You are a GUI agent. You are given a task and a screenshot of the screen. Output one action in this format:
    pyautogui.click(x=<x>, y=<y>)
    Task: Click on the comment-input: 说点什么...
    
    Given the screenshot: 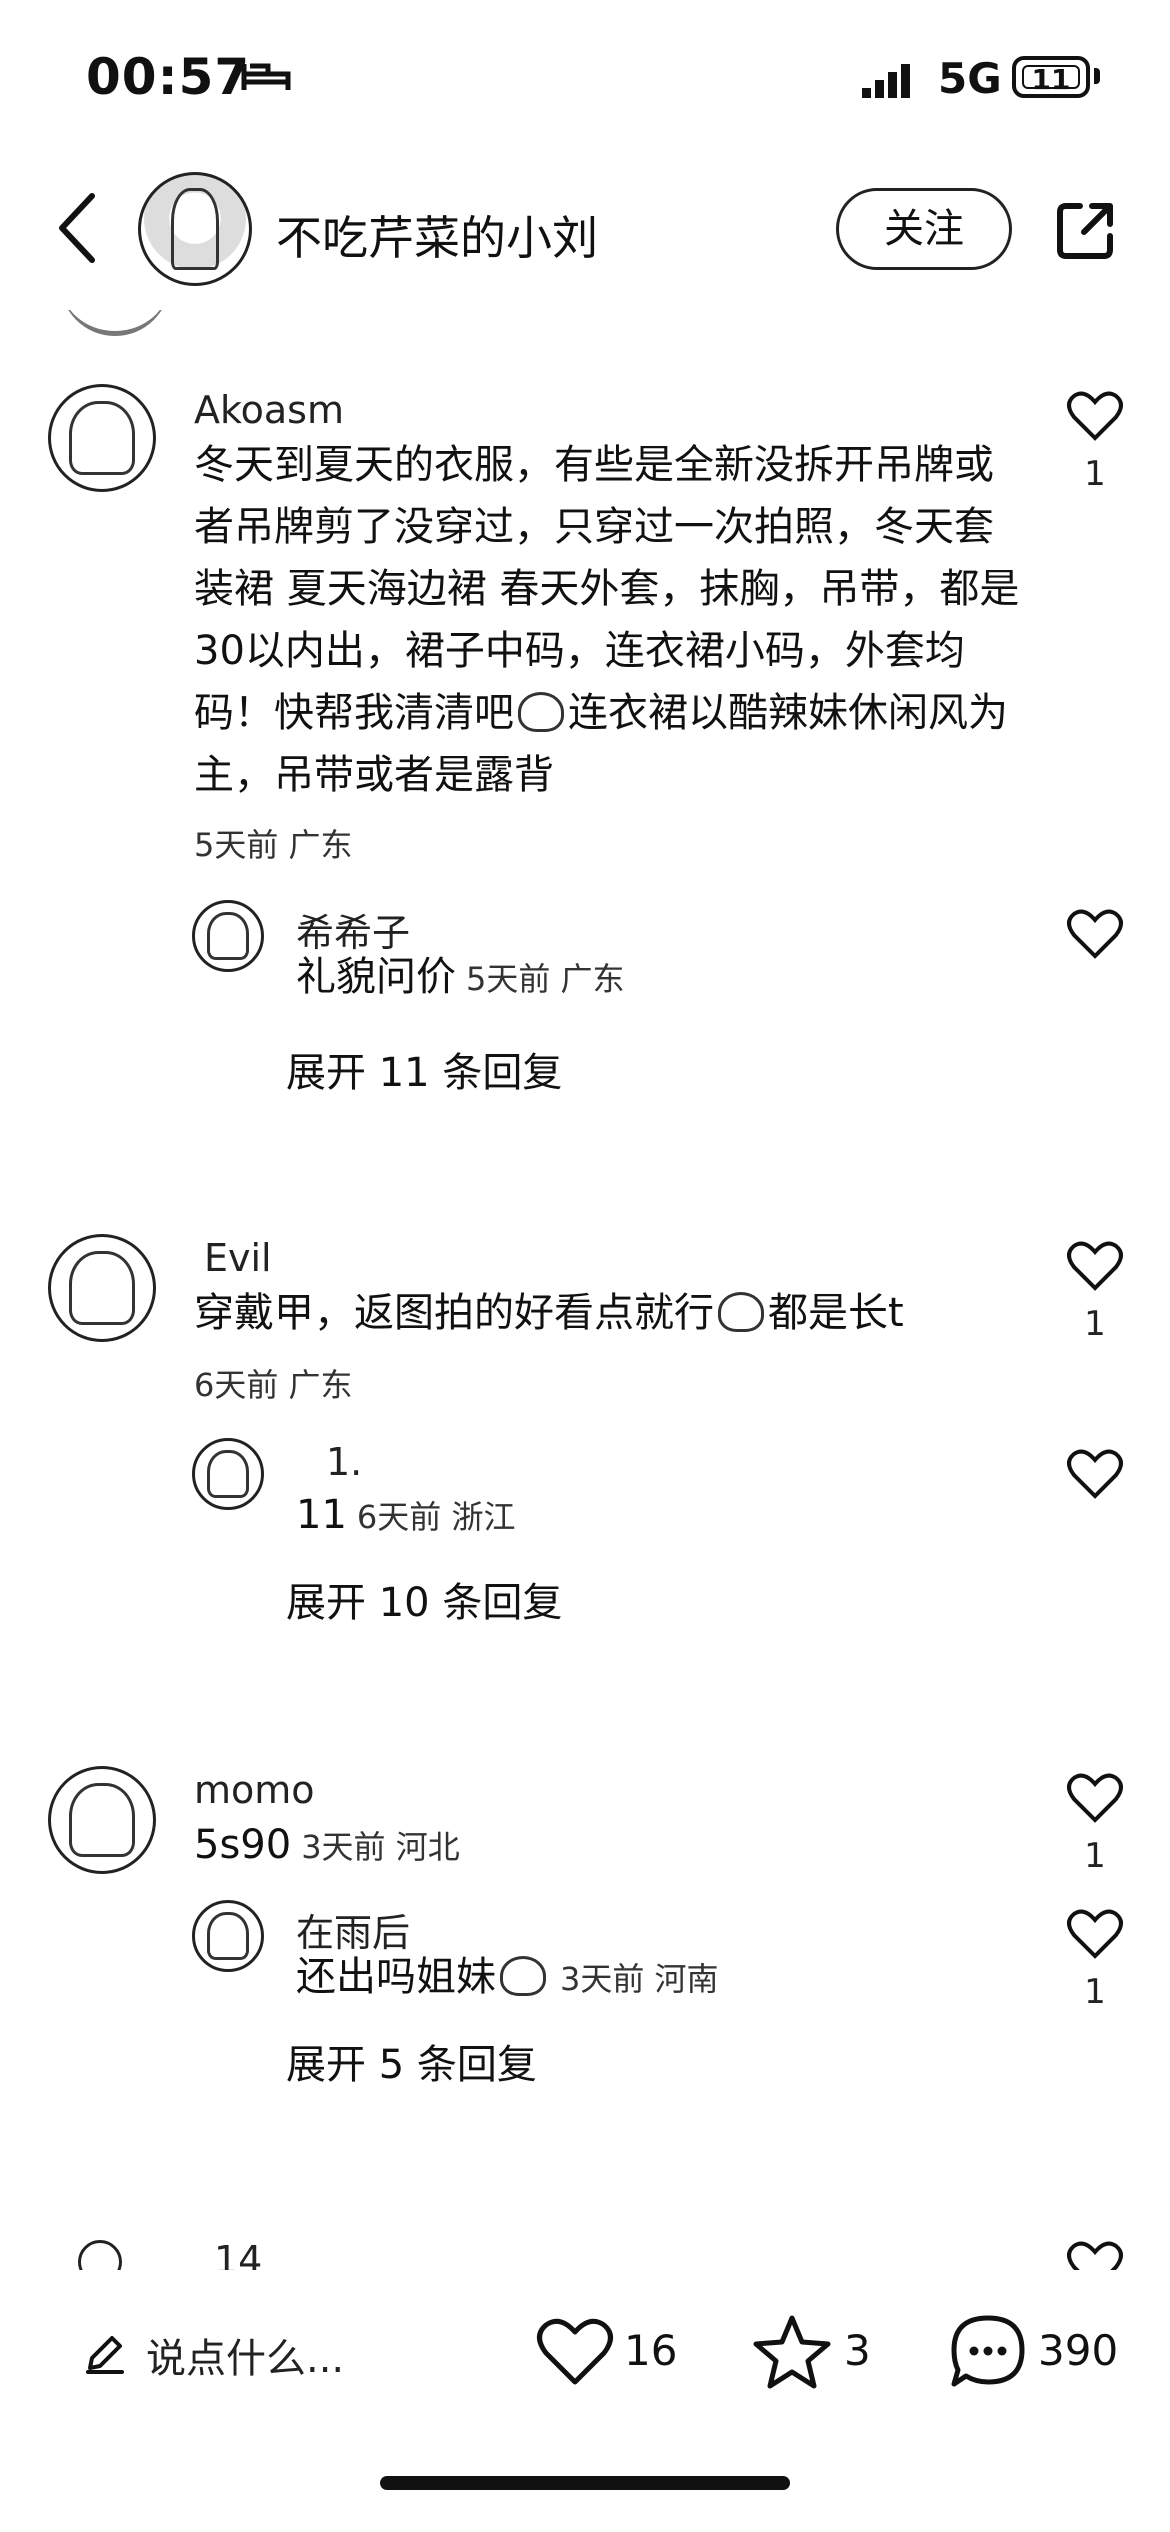 What is the action you would take?
    pyautogui.click(x=245, y=2355)
    